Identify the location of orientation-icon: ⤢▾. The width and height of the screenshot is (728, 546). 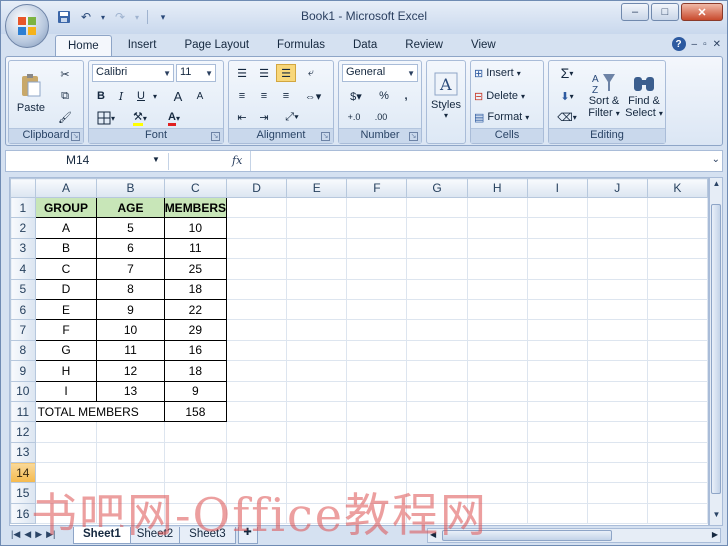
(292, 117).